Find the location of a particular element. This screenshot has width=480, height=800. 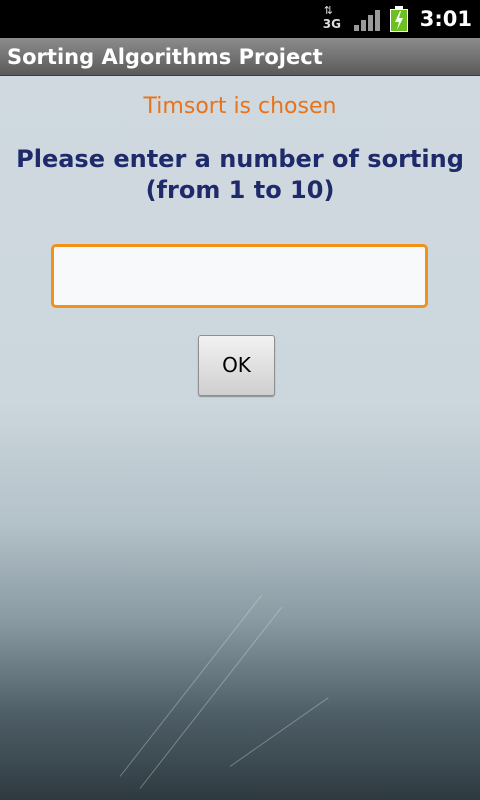

number-input is located at coordinates (239, 276).